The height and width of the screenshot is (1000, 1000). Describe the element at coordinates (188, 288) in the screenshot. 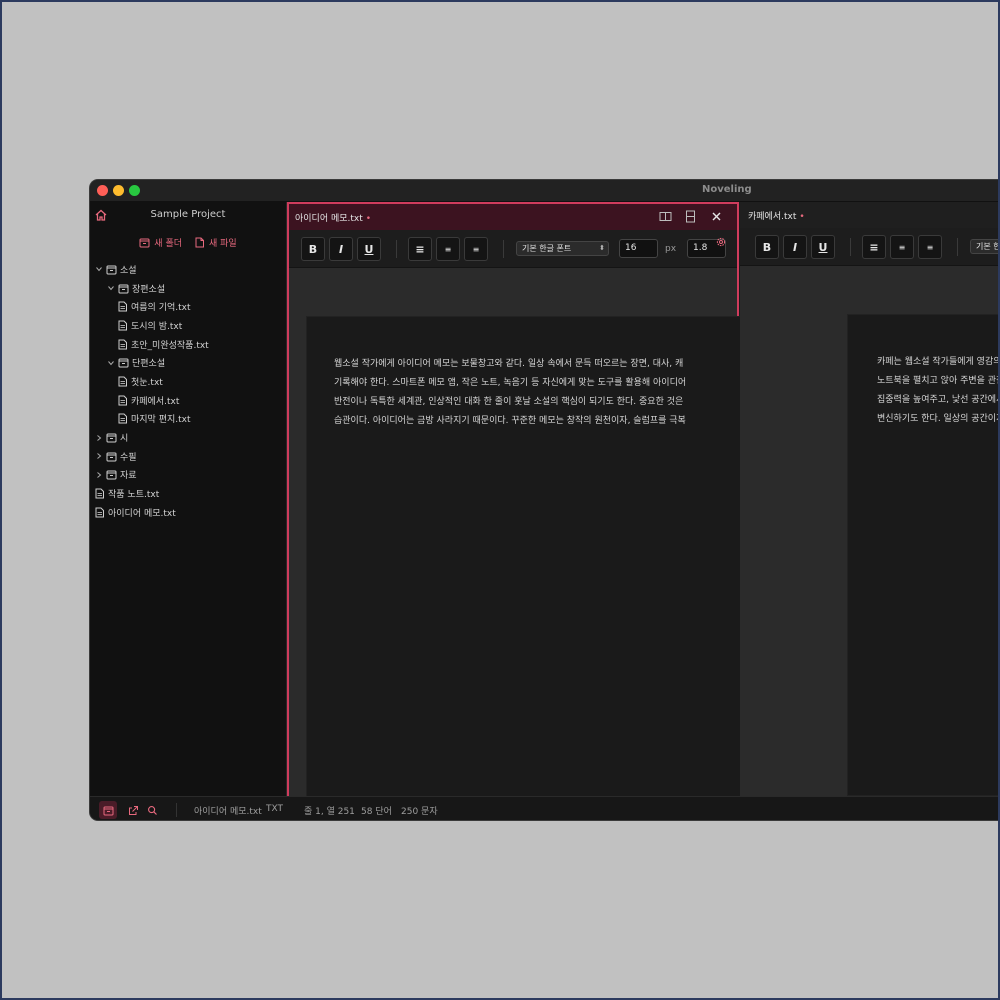

I see `tree-folder: 장편소설` at that location.